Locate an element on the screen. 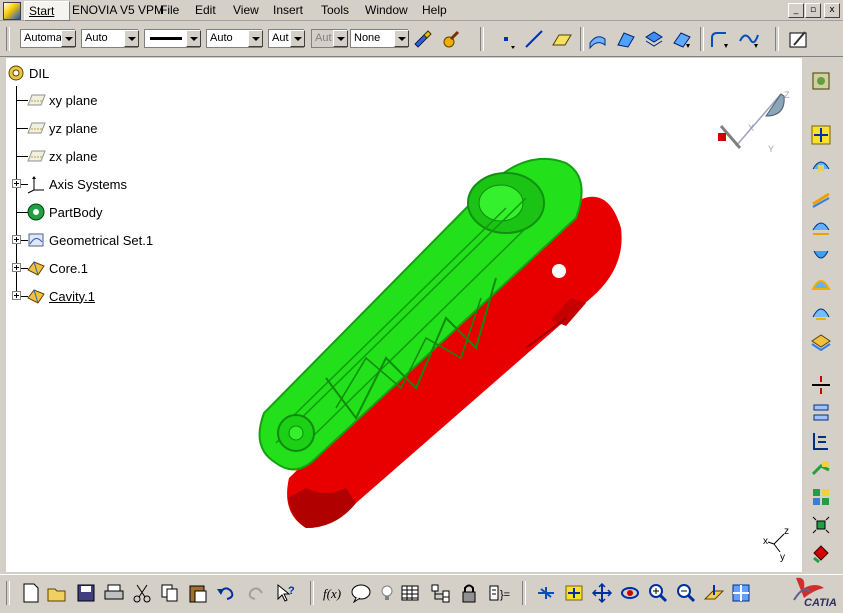 This screenshot has width=843, height=613. parting-surface-icon is located at coordinates (821, 199).